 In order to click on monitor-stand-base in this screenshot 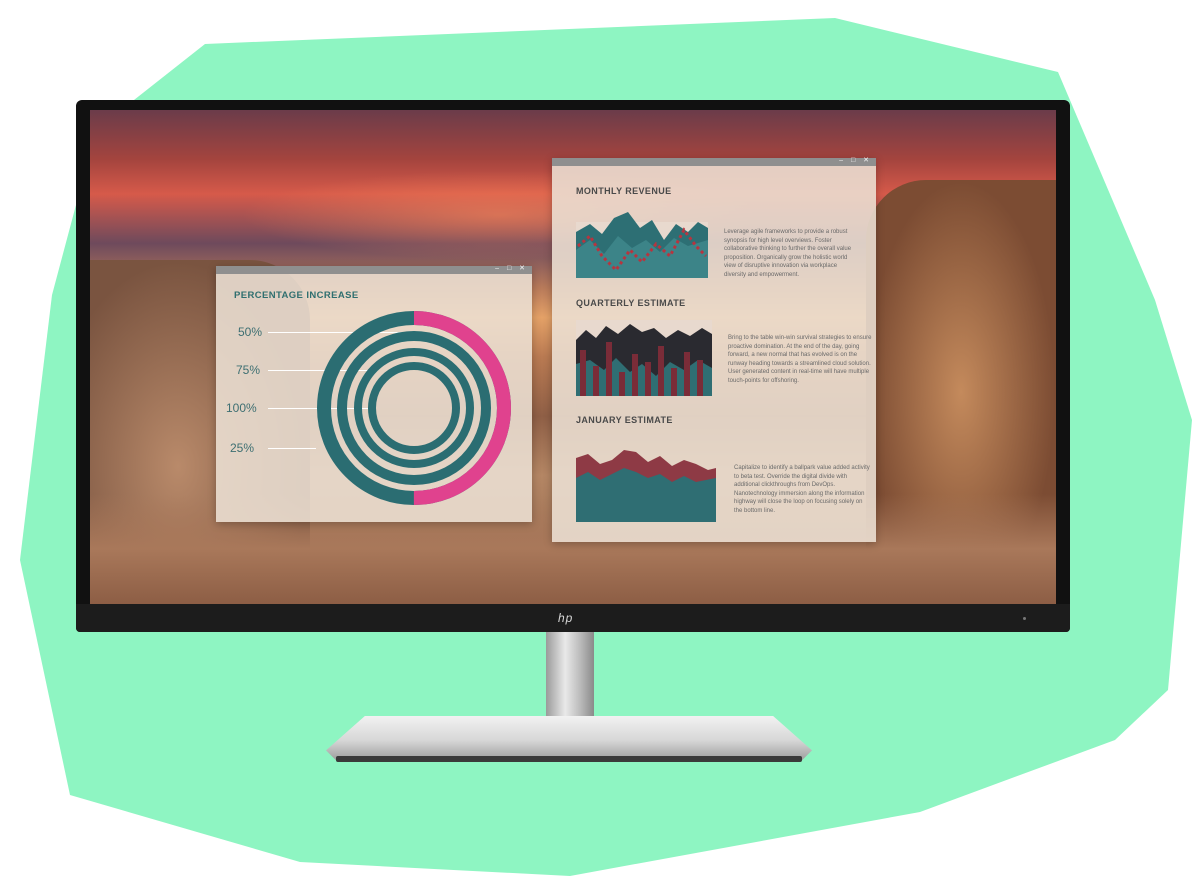, I will do `click(569, 738)`.